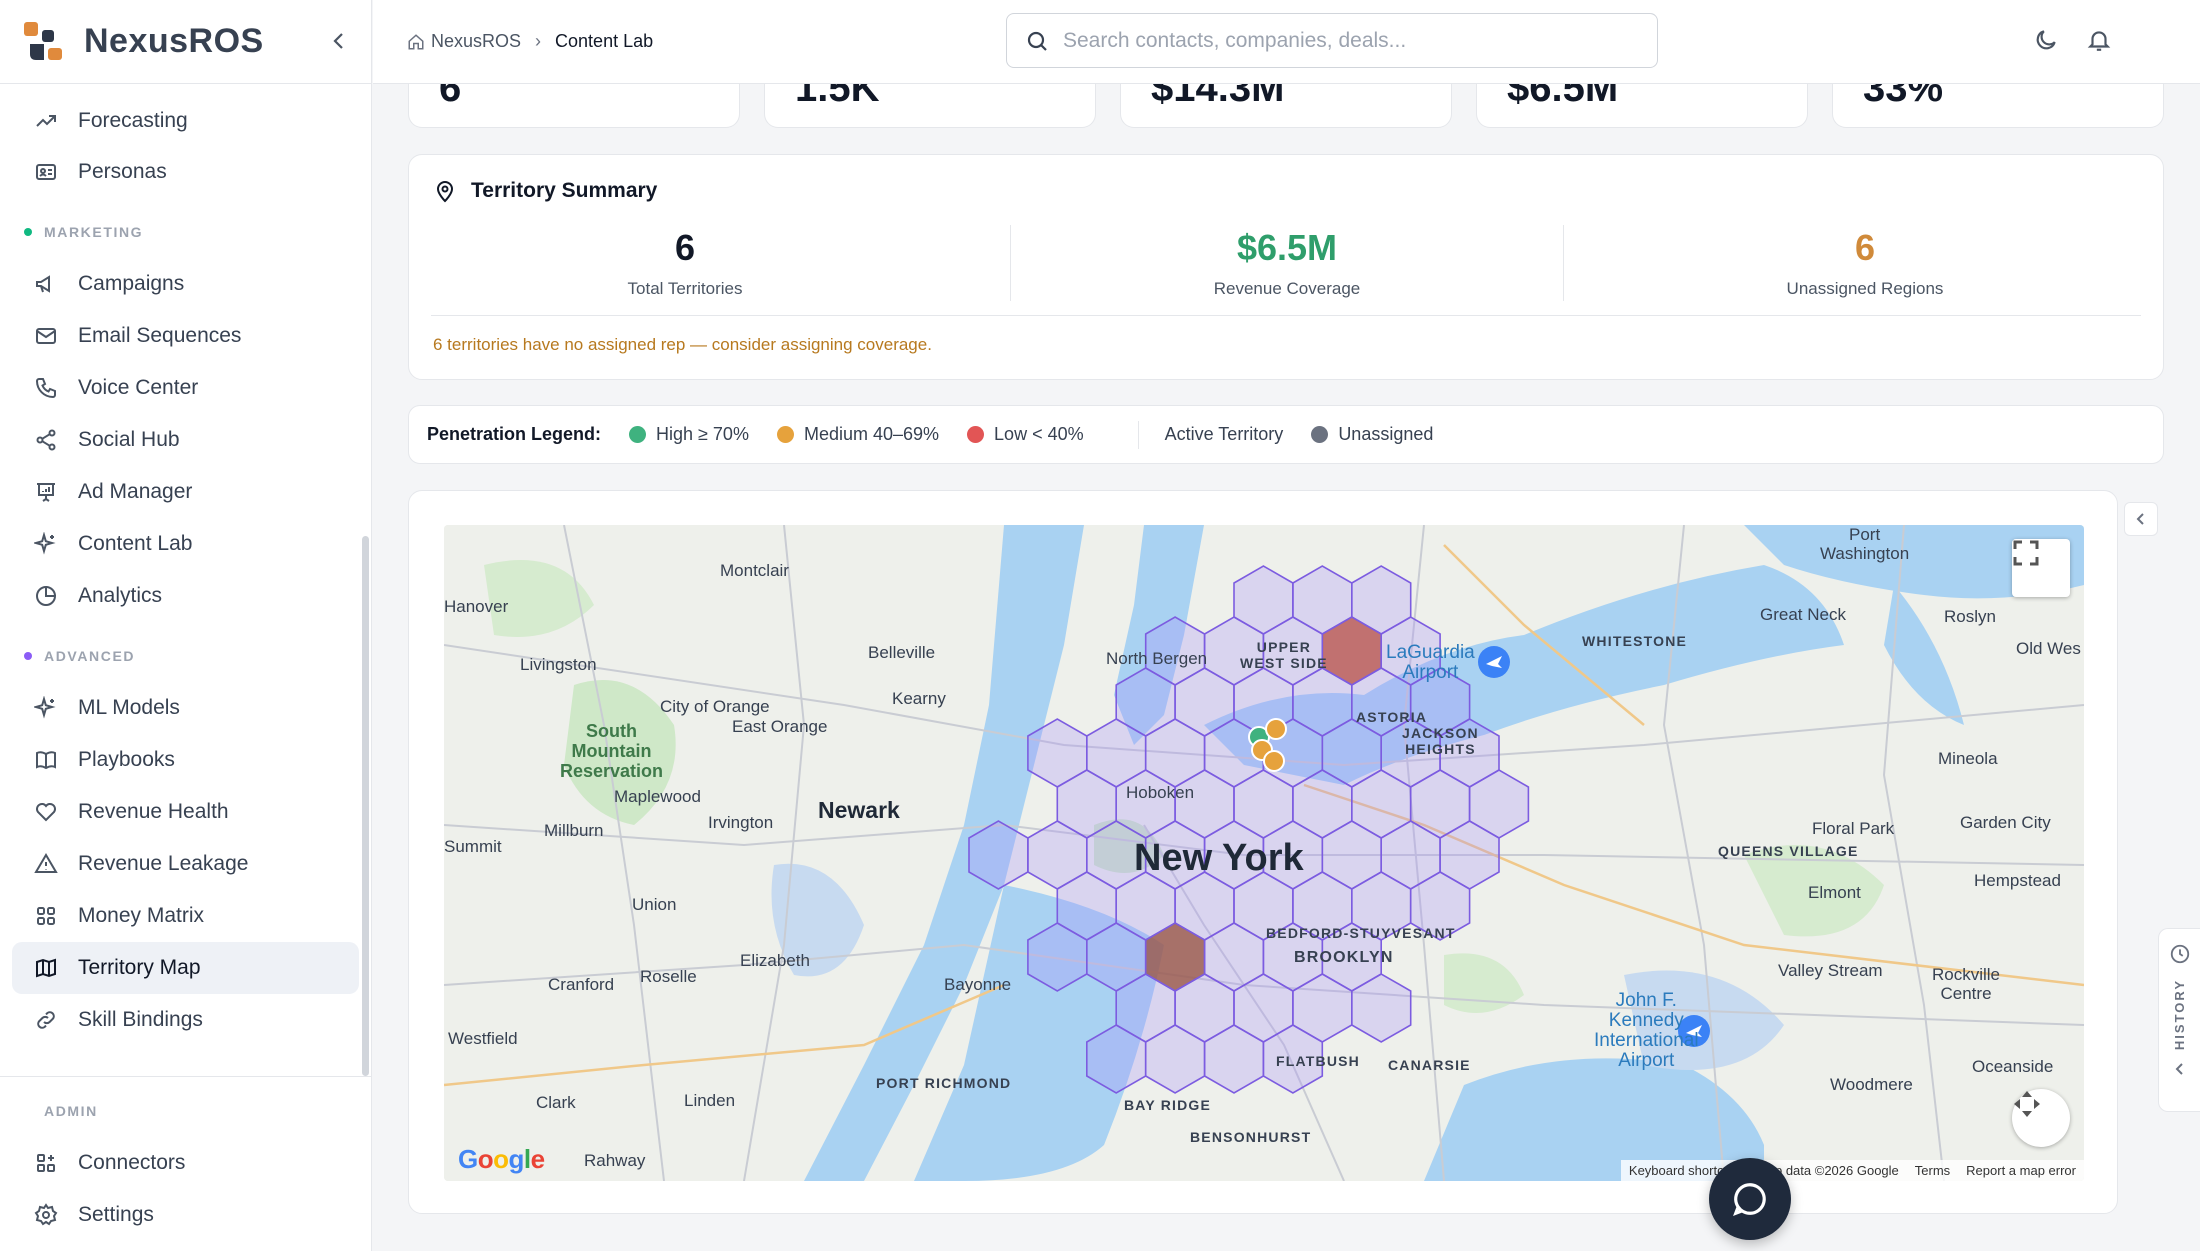  What do you see at coordinates (754, 570) in the screenshot?
I see `map-label-montclair: Montclair` at bounding box center [754, 570].